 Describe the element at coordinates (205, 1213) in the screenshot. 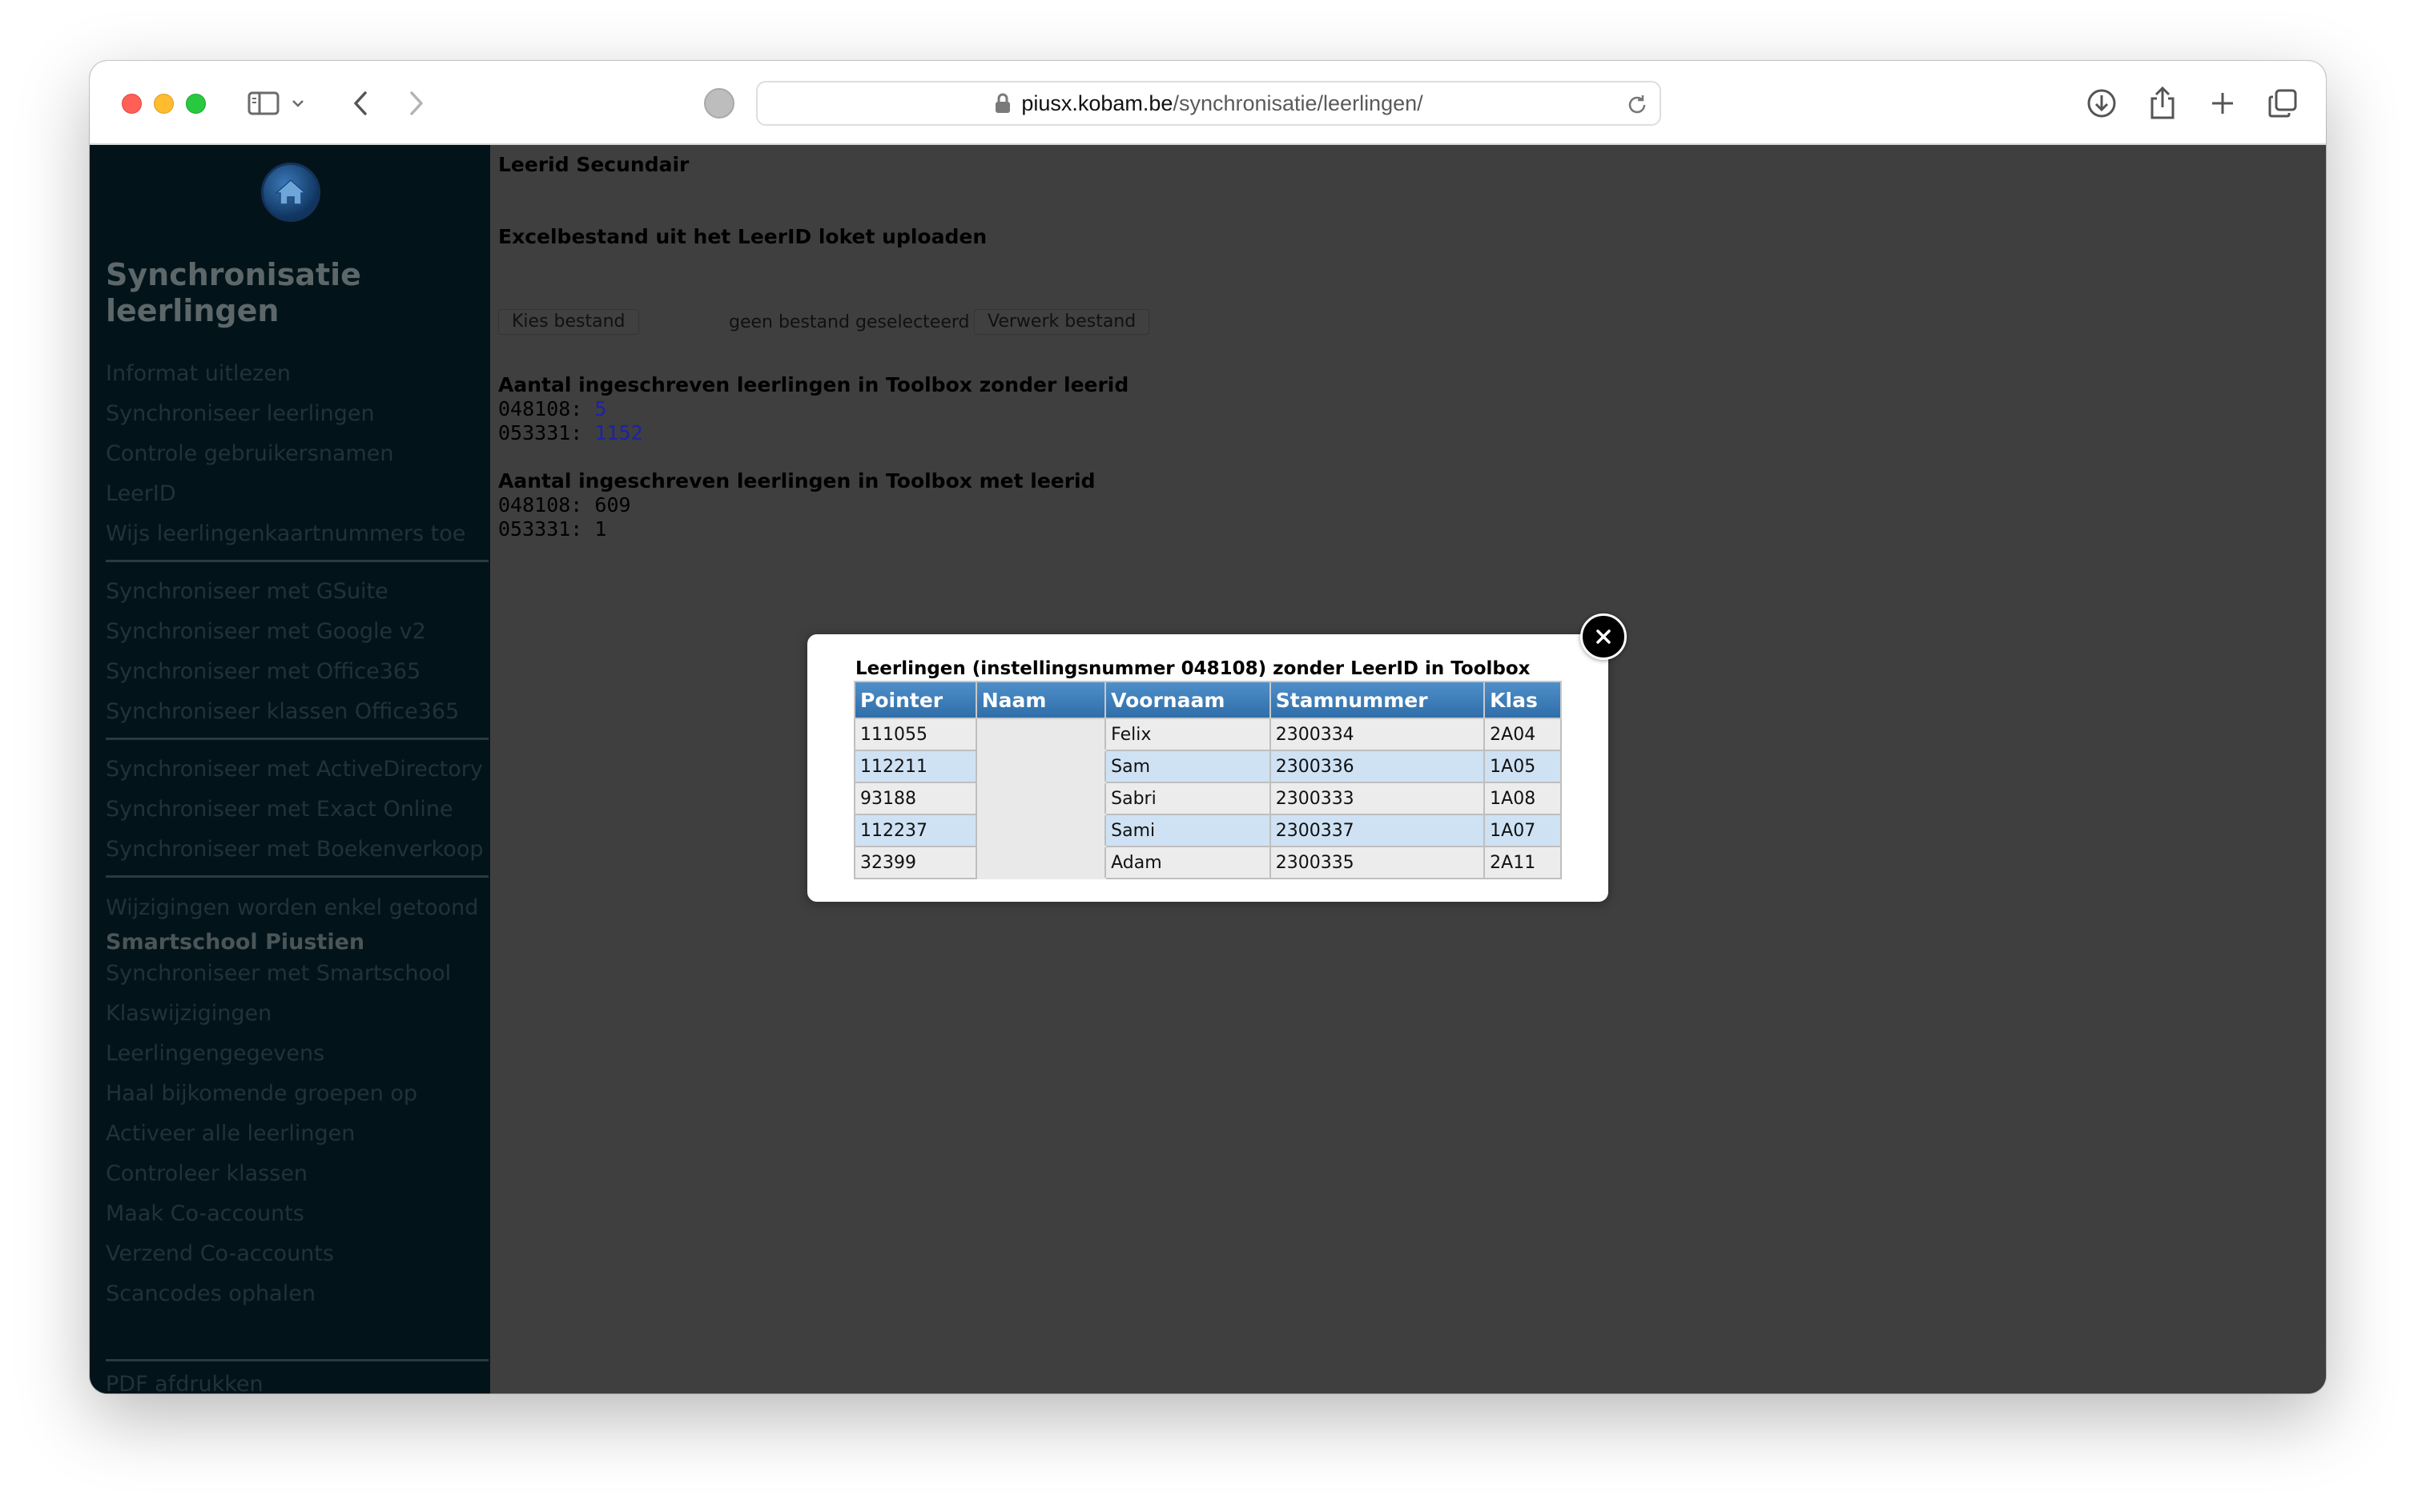

I see `sidebar-item-maak-co-accounts: Maak Co-accounts` at that location.